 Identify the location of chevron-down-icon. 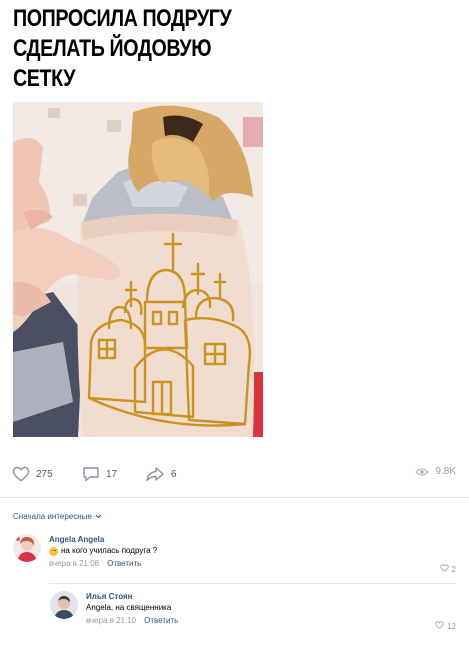
(98, 516).